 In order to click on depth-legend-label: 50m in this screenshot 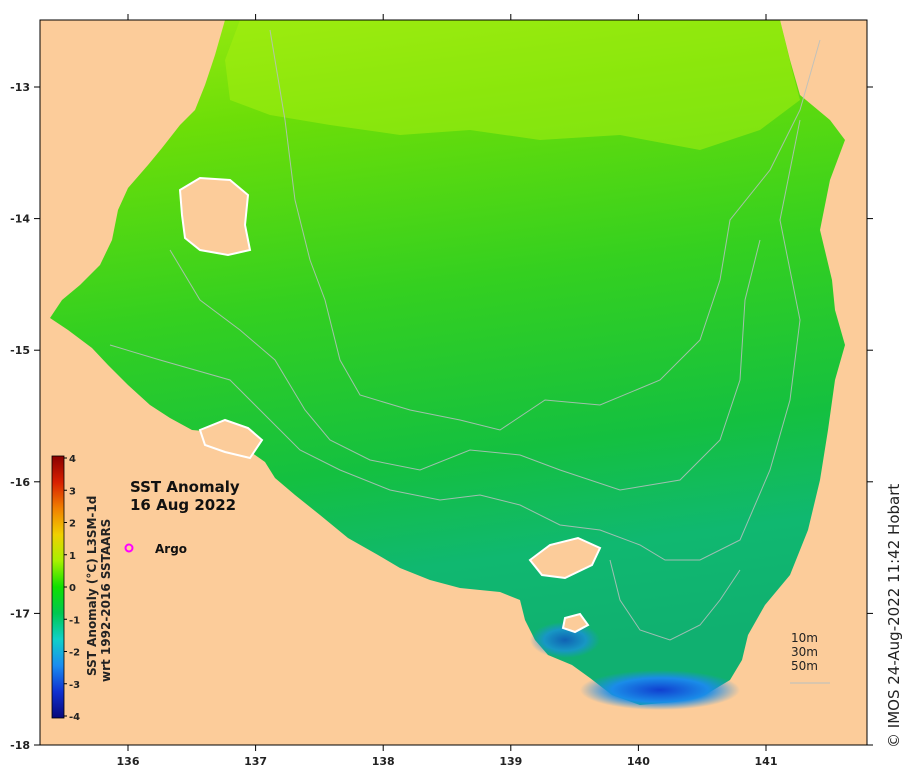, I will do `click(804, 666)`.